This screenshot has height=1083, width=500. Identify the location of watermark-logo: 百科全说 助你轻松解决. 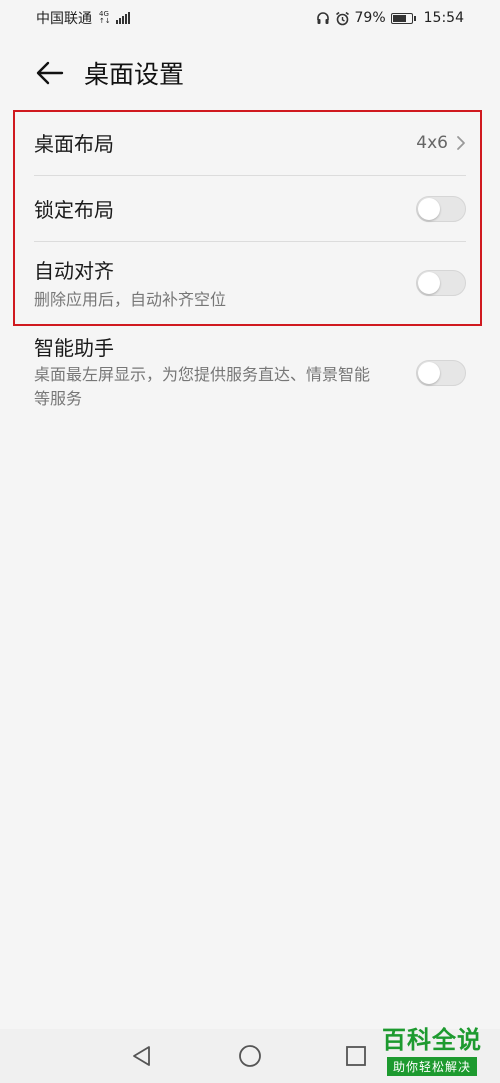
(432, 1048).